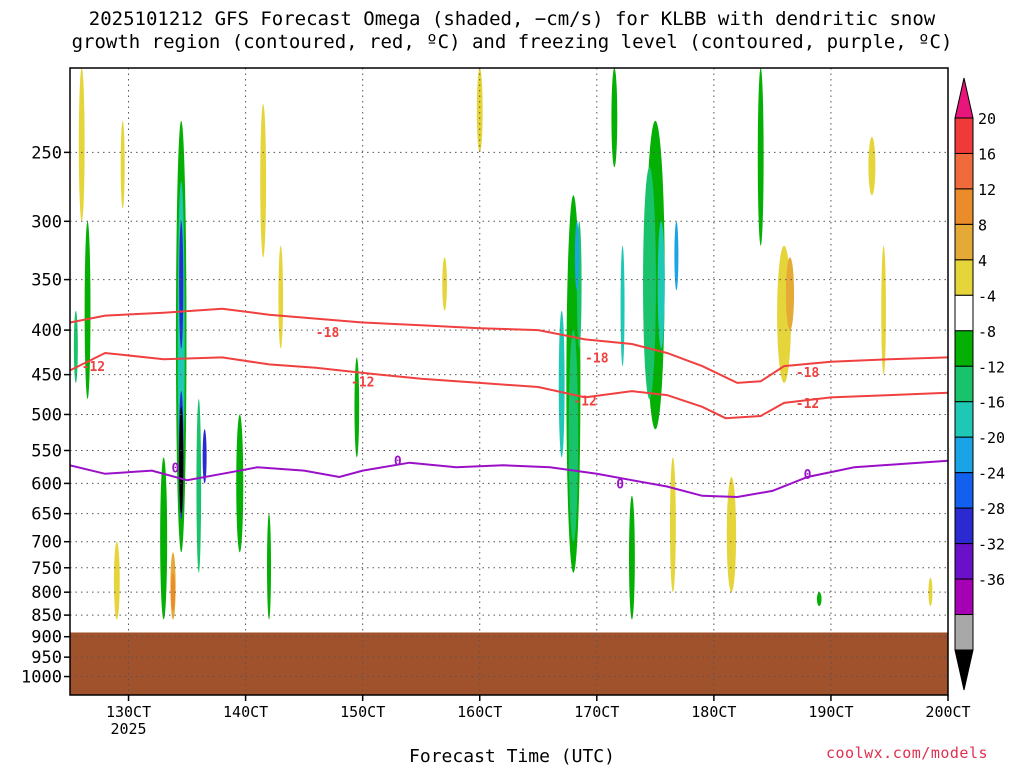 The image size is (1024, 768). I want to click on colorbar-label-13: -36, so click(991, 580).